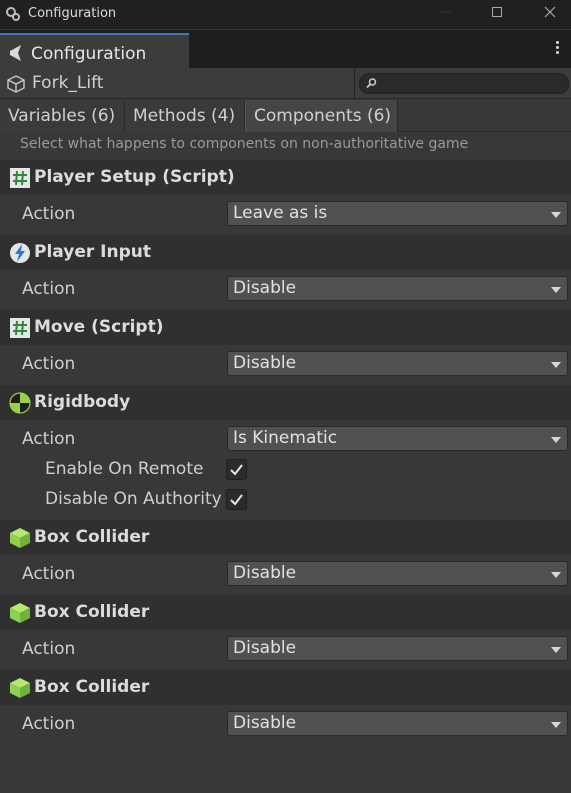  What do you see at coordinates (285, 402) in the screenshot?
I see `component-header-rigidbody: Rigidbody` at bounding box center [285, 402].